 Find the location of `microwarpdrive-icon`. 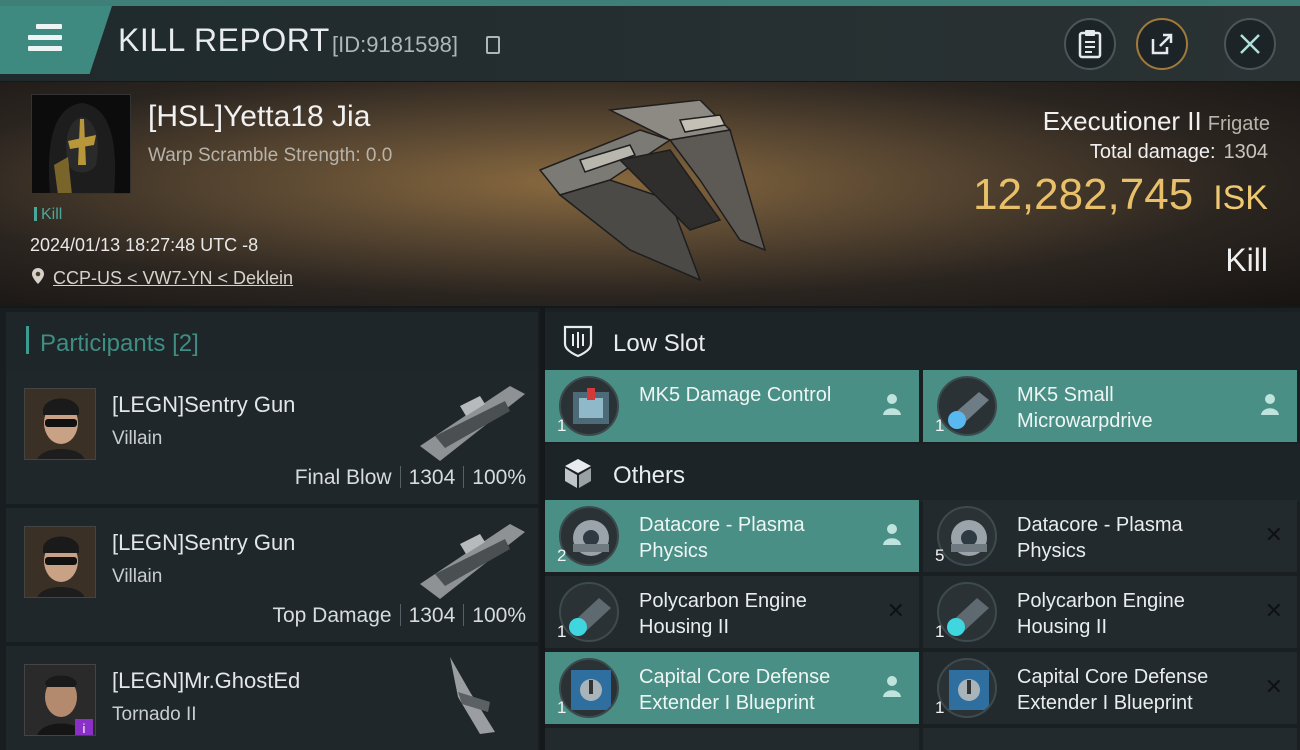

microwarpdrive-icon is located at coordinates (967, 406).